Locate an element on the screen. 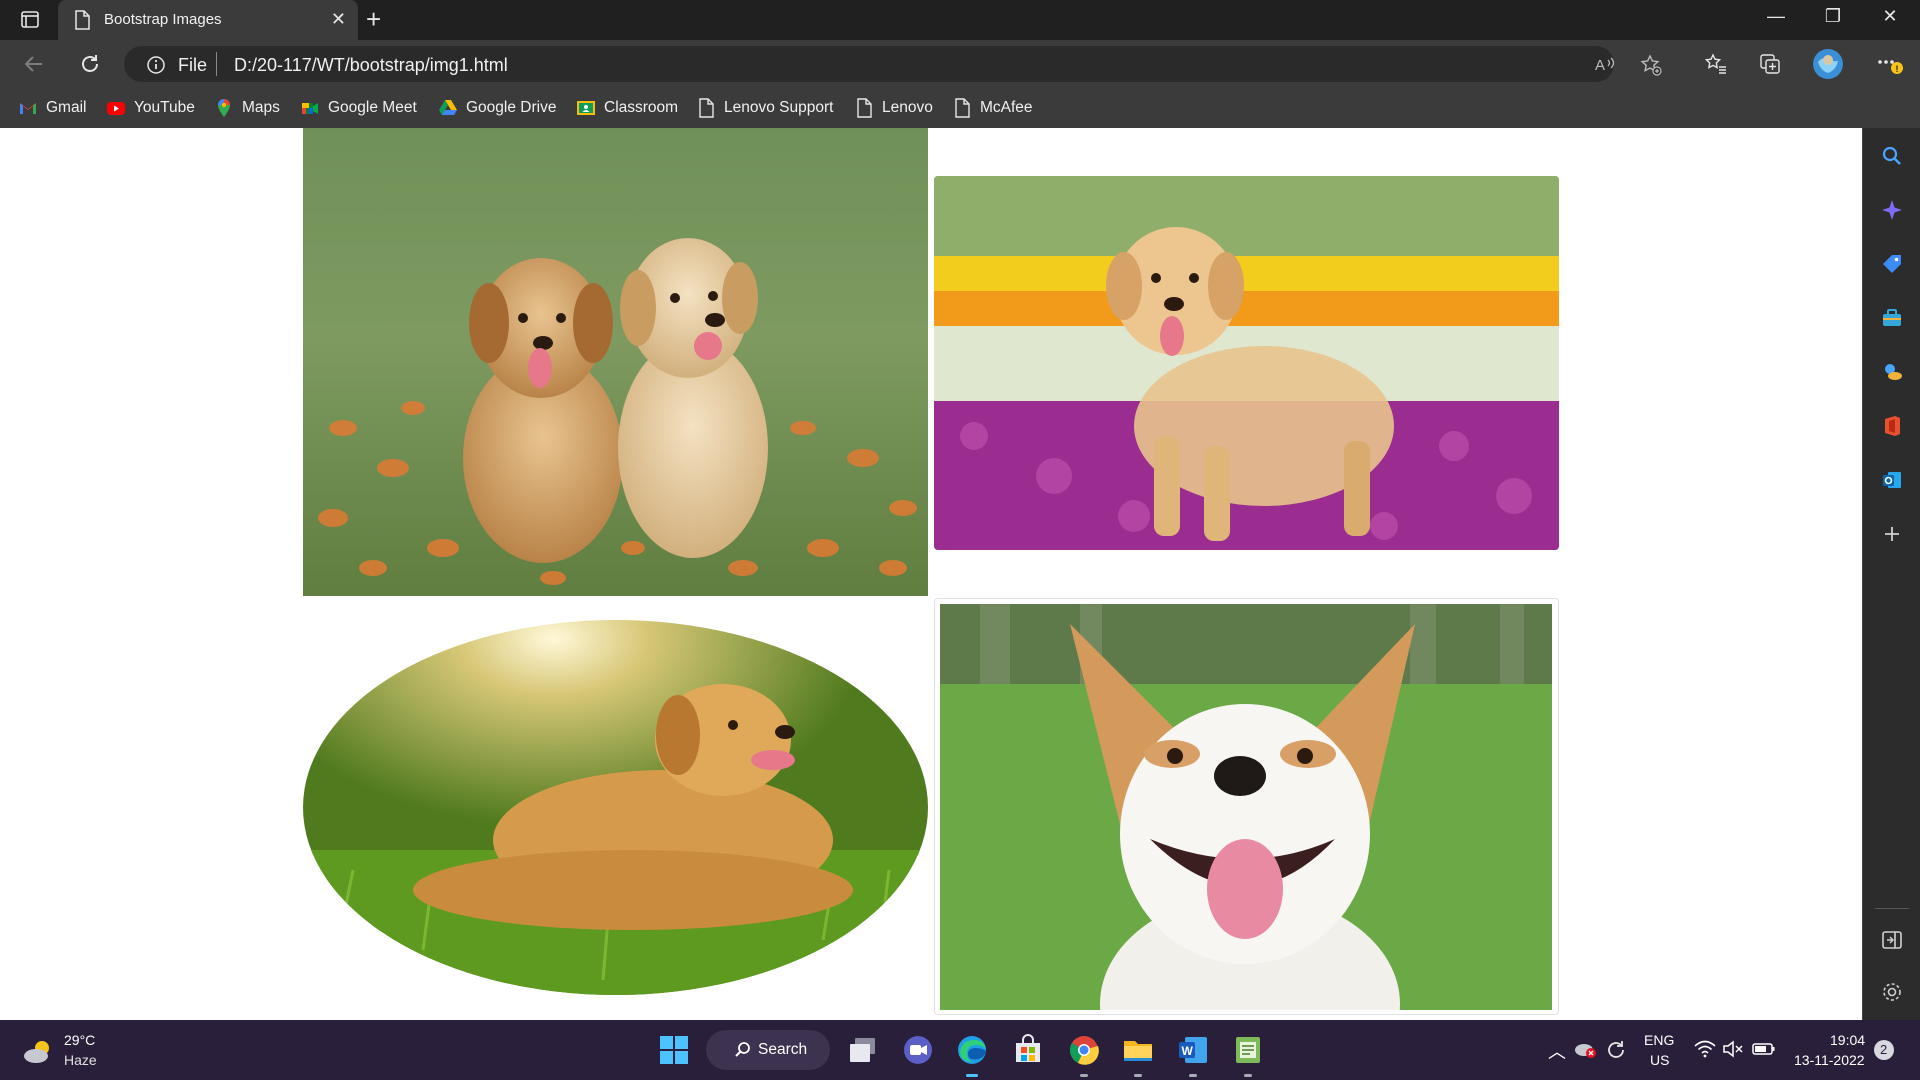 This screenshot has width=1920, height=1080. notification-badge: 2 is located at coordinates (1884, 1050).